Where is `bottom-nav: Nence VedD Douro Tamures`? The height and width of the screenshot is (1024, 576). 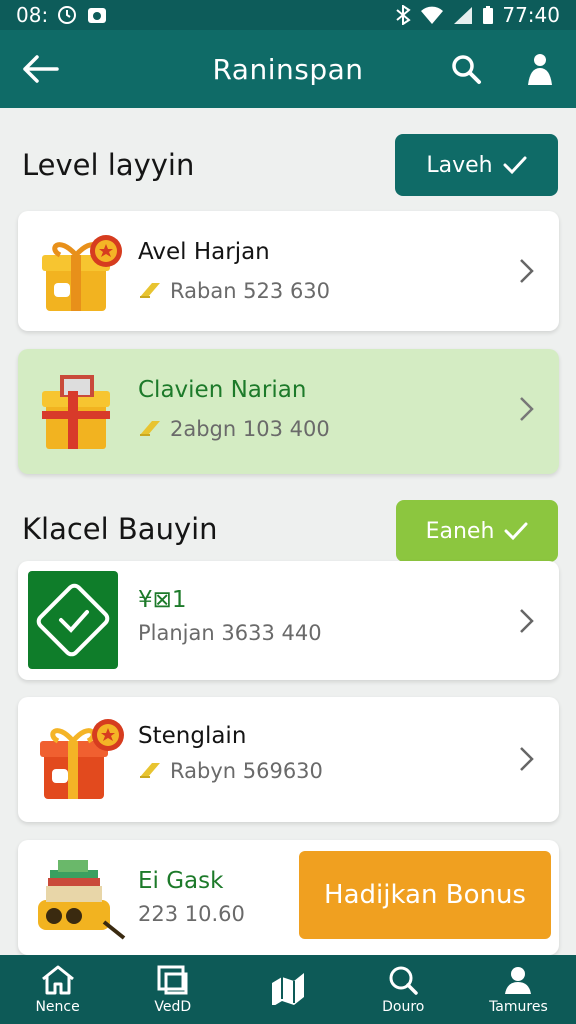 bottom-nav: Nence VedD Douro Tamures is located at coordinates (288, 989).